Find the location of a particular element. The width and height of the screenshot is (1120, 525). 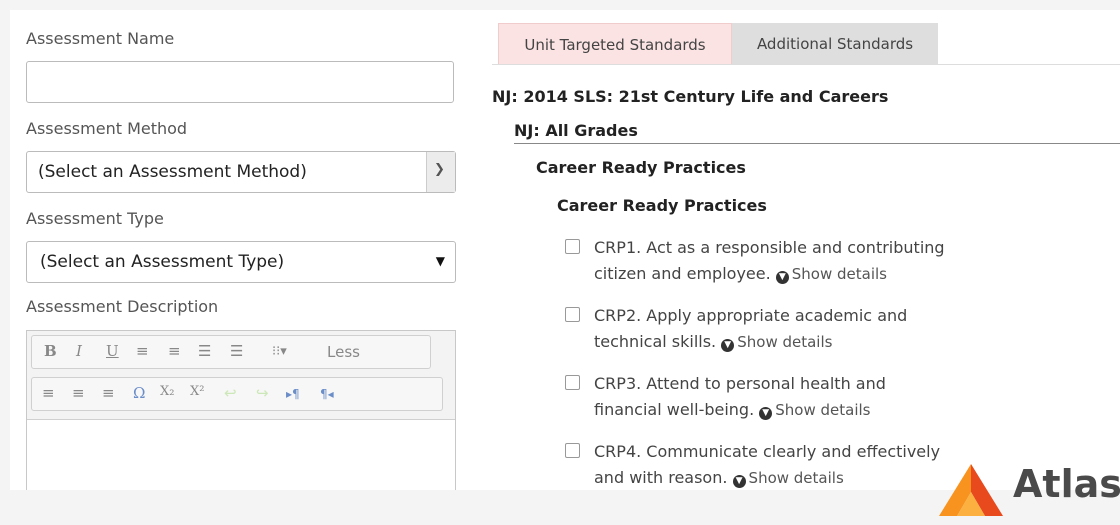

toolbar-group-align: ≡ ≡ ≡ Ω X₂ X² ↩ ↪ ▸¶ ¶◂ is located at coordinates (237, 394).